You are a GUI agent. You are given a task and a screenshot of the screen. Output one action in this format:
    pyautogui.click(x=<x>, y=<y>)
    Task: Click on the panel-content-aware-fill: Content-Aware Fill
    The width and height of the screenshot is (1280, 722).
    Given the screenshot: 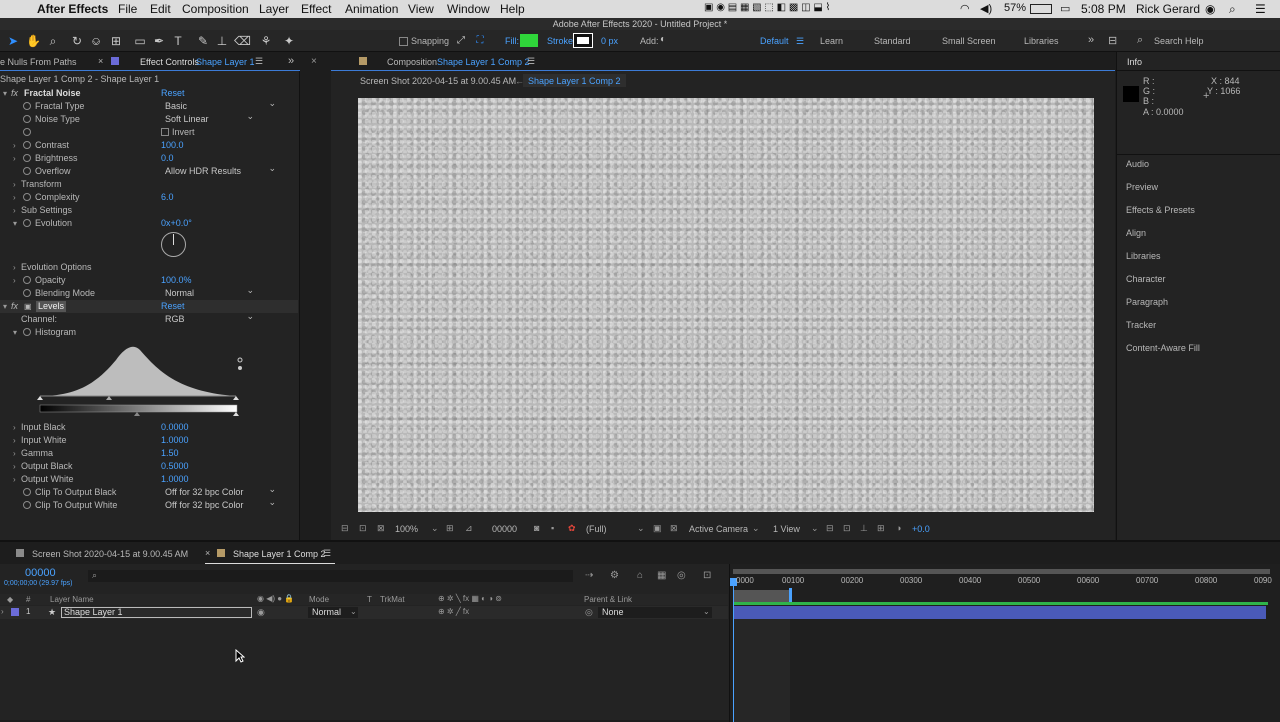 What is the action you would take?
    pyautogui.click(x=1163, y=348)
    